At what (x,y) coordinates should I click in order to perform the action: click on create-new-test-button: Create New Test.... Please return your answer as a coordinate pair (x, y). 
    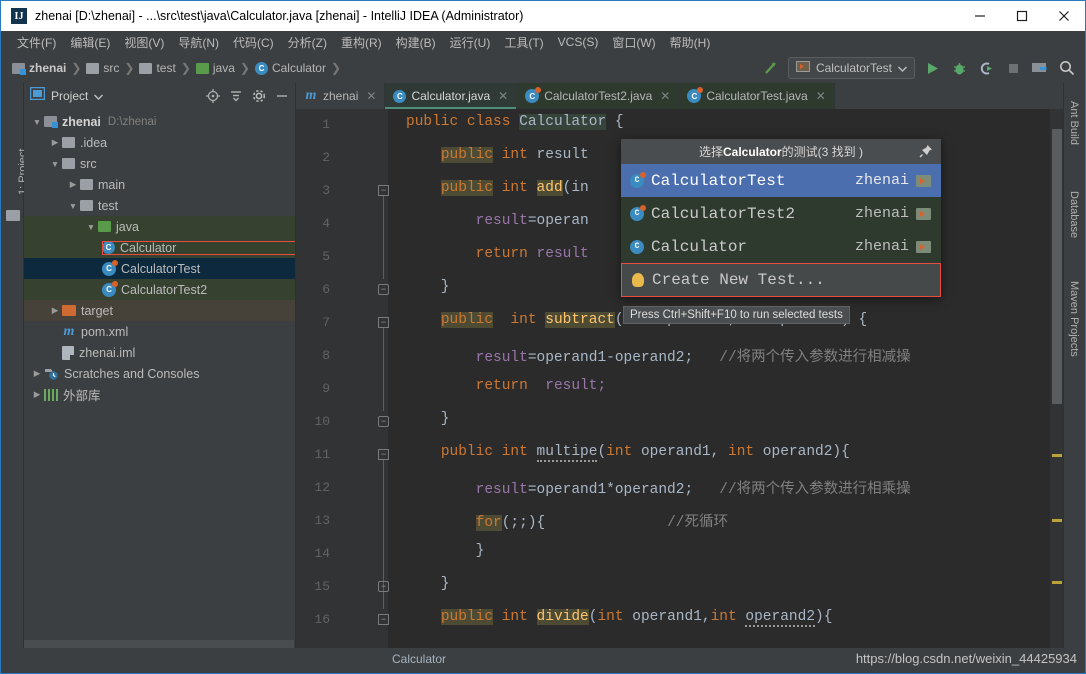
    Looking at the image, I should click on (781, 280).